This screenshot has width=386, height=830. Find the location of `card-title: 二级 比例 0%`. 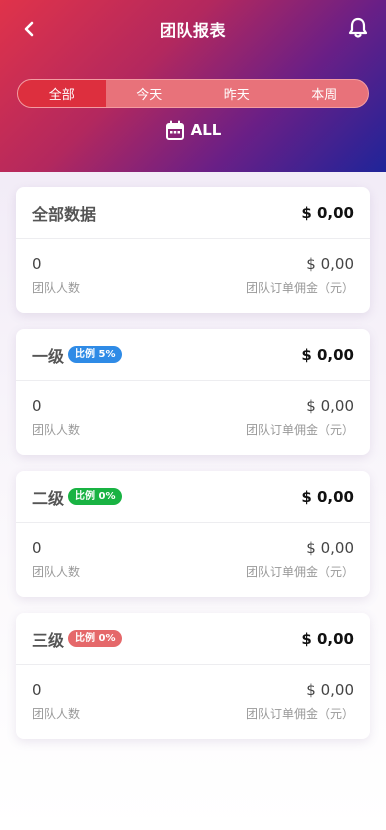

card-title: 二级 比例 0% is located at coordinates (77, 497).